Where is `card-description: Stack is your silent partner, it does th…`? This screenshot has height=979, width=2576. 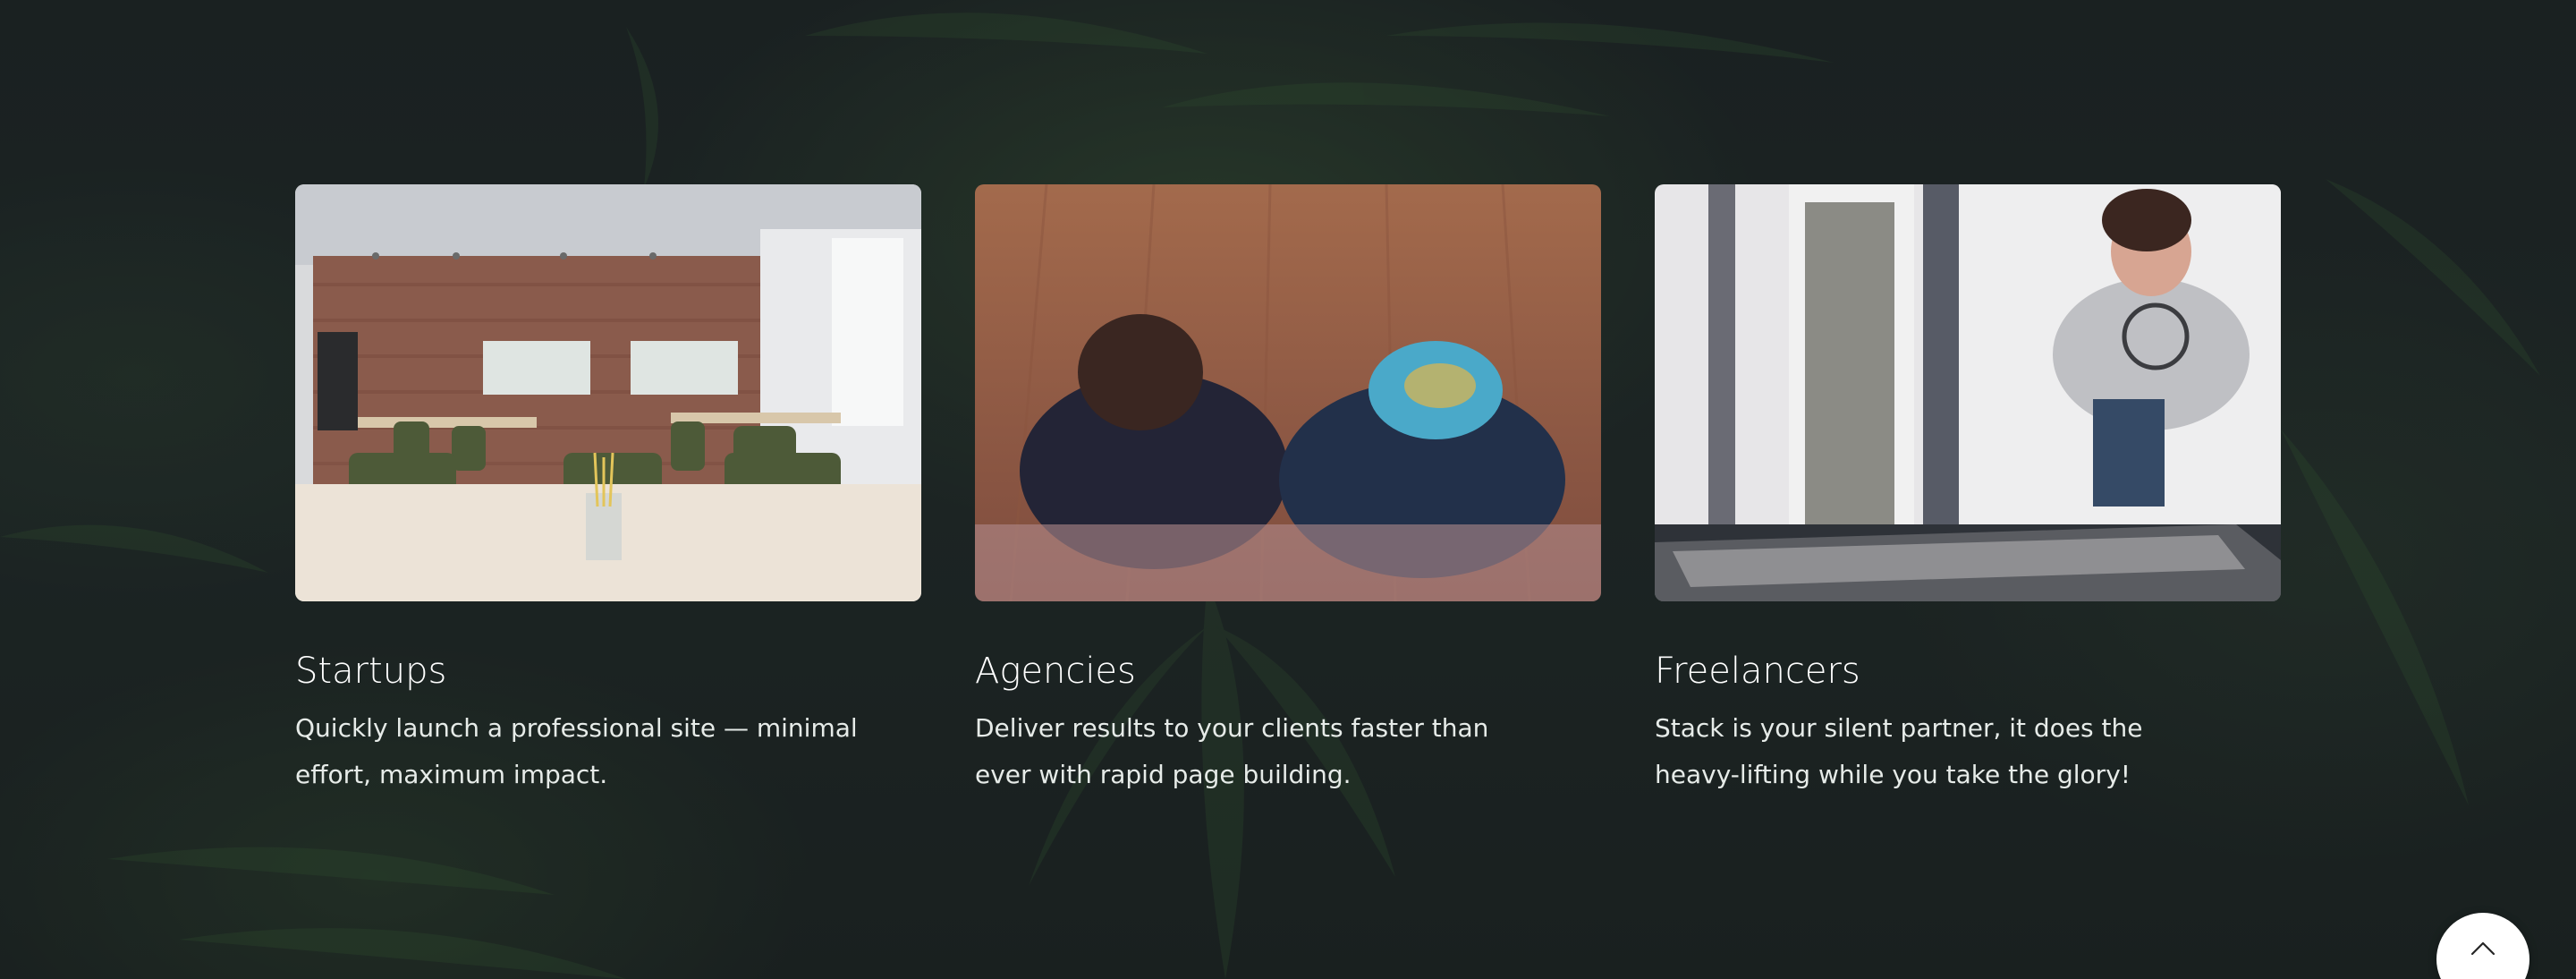 card-description: Stack is your silent partner, it does th… is located at coordinates (1899, 751).